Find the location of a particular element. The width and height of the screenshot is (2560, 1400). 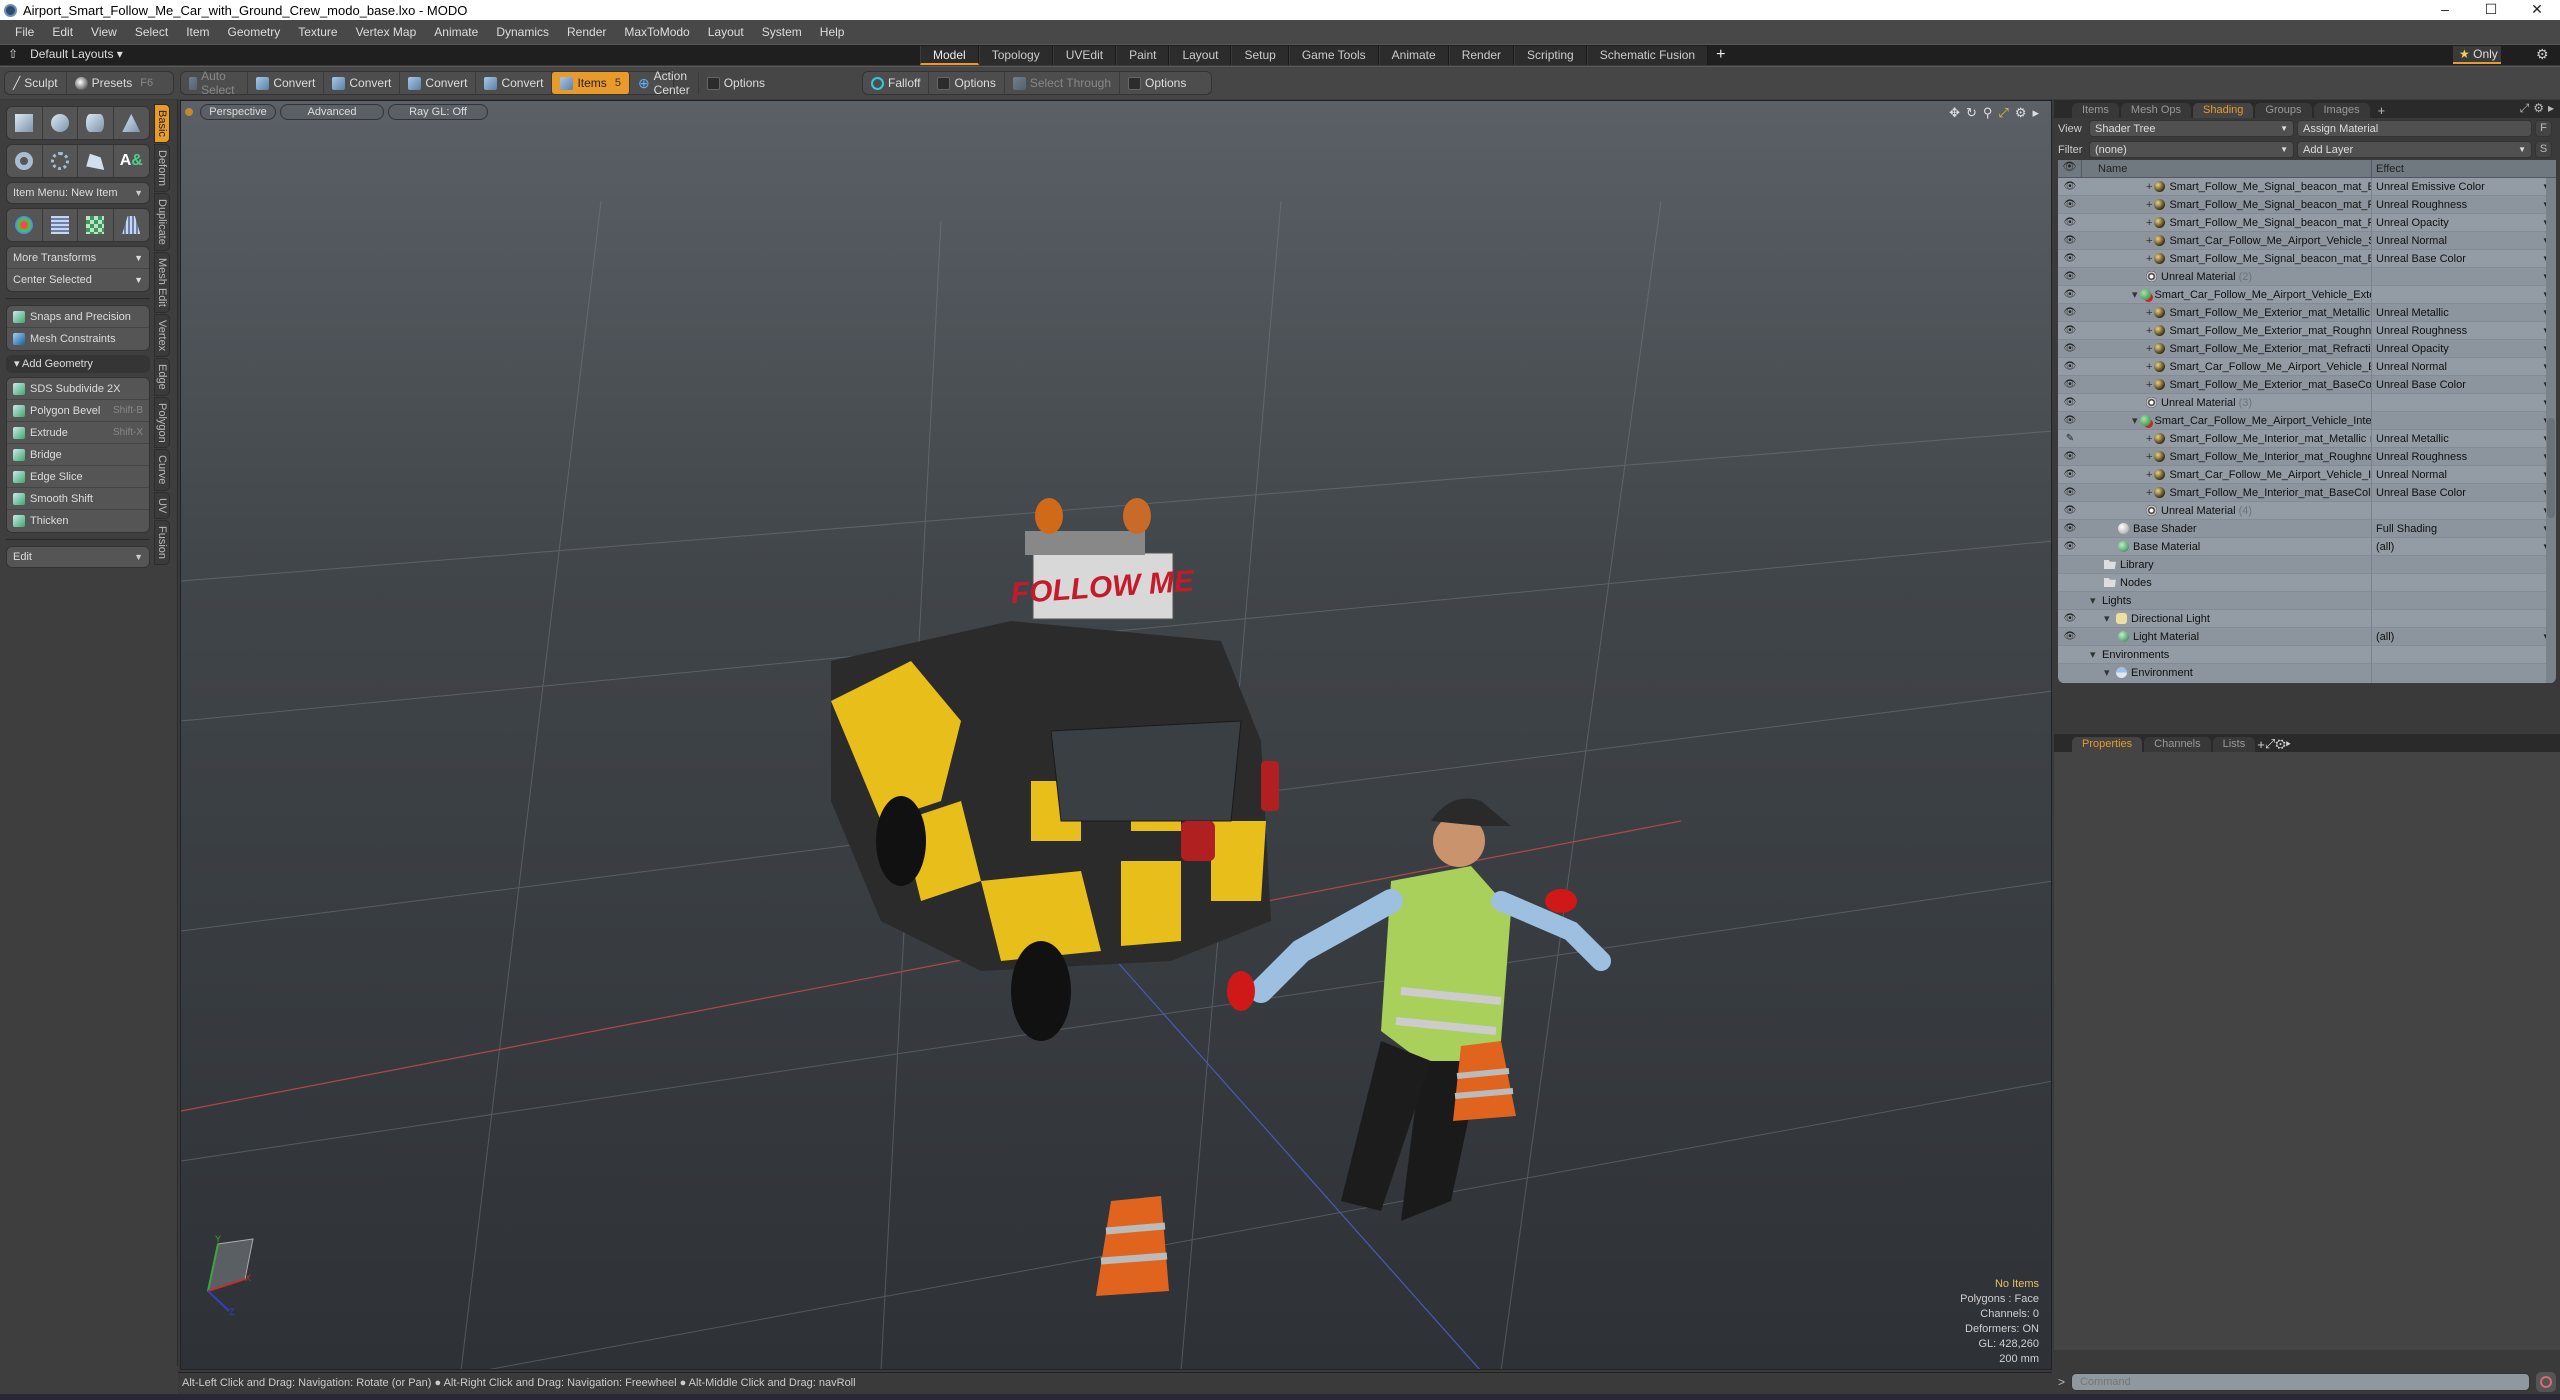

convert-polygons-button: Convert is located at coordinates (438, 83).